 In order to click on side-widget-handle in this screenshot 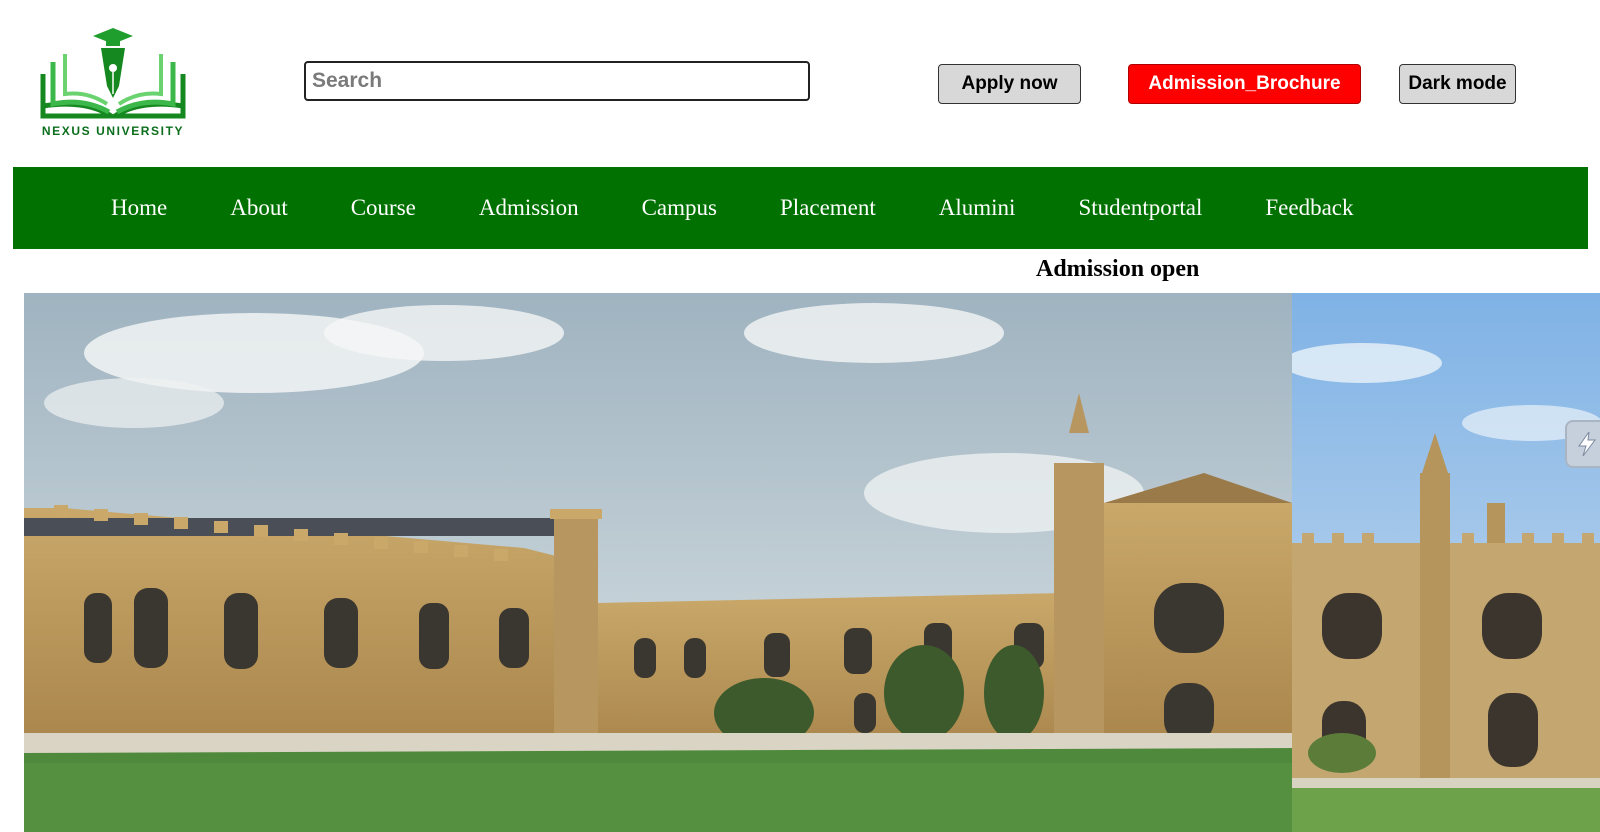, I will do `click(1582, 444)`.